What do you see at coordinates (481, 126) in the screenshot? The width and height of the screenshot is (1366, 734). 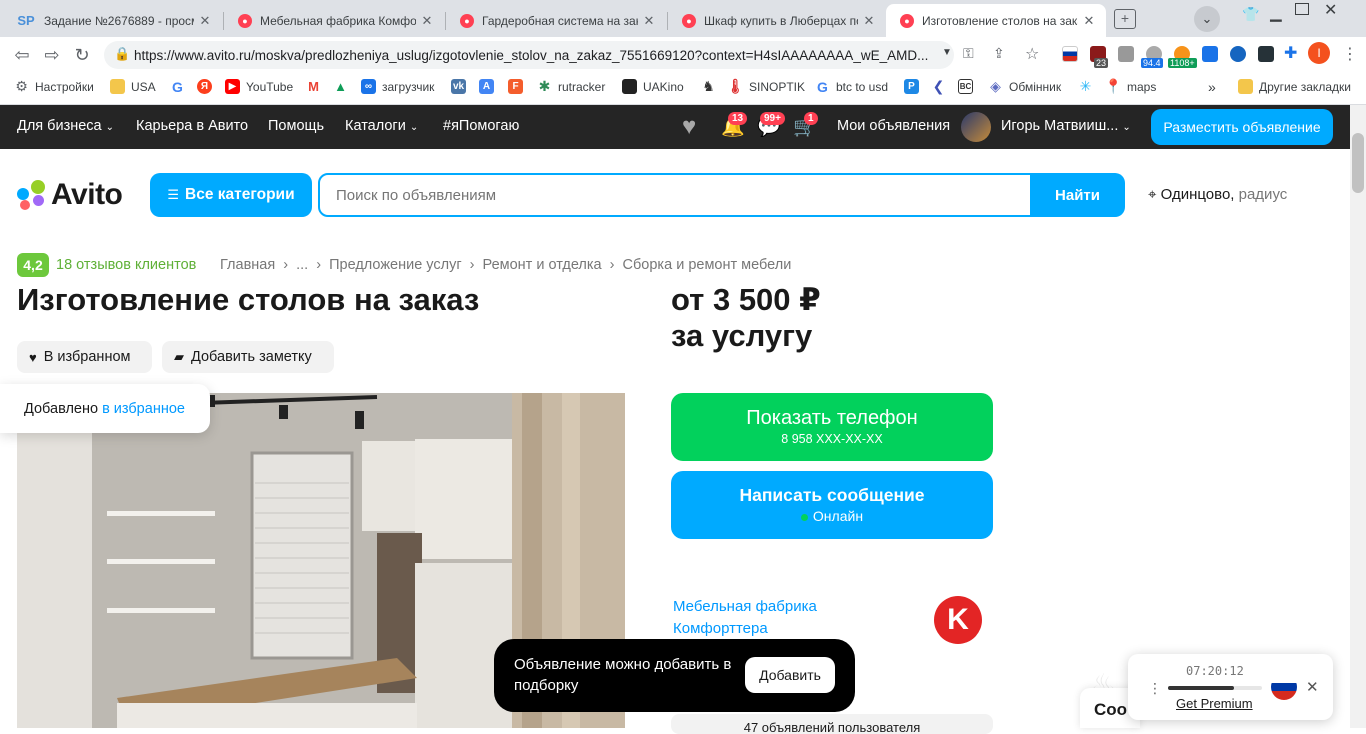 I see `help-tag-link: #яПомогаю` at bounding box center [481, 126].